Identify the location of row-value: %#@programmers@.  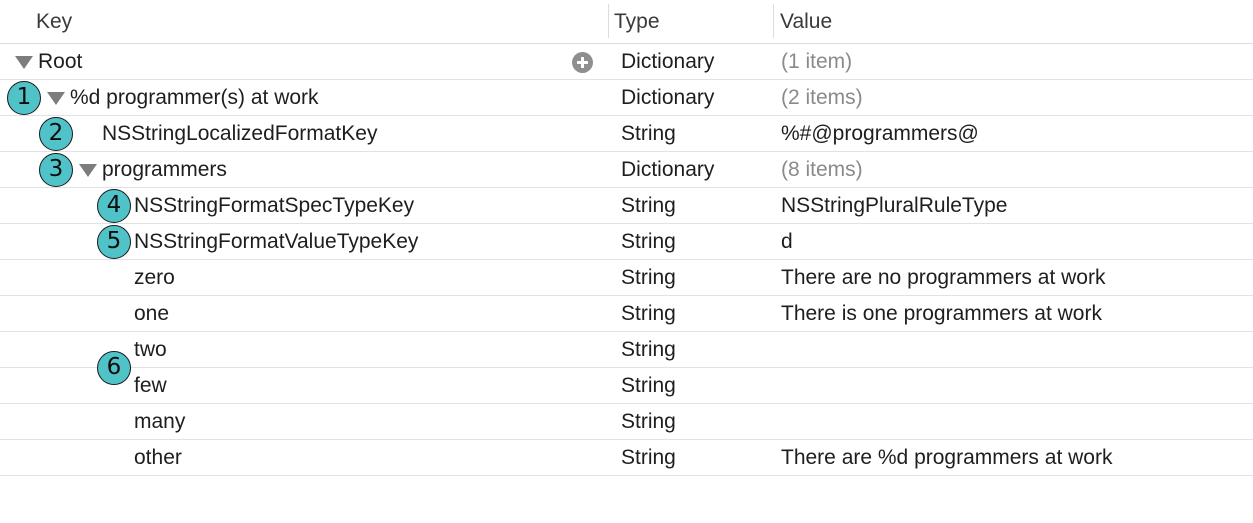
(880, 133).